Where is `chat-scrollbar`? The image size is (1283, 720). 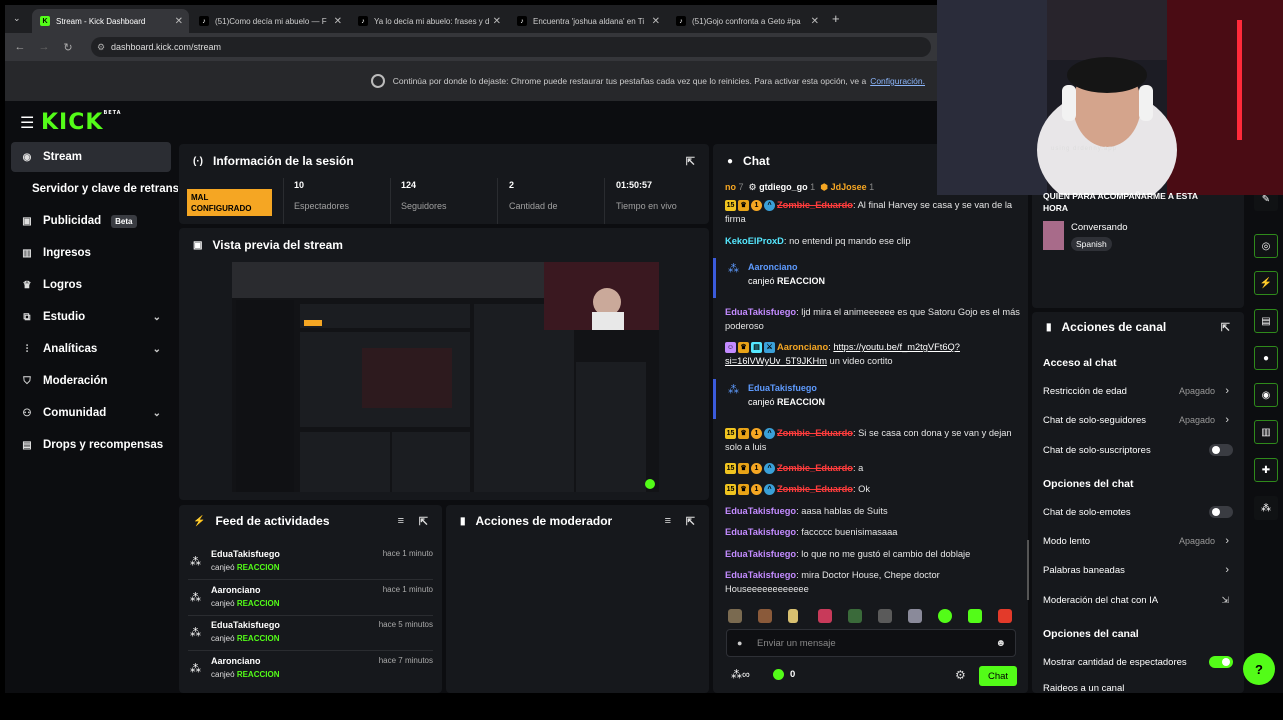 chat-scrollbar is located at coordinates (1028, 570).